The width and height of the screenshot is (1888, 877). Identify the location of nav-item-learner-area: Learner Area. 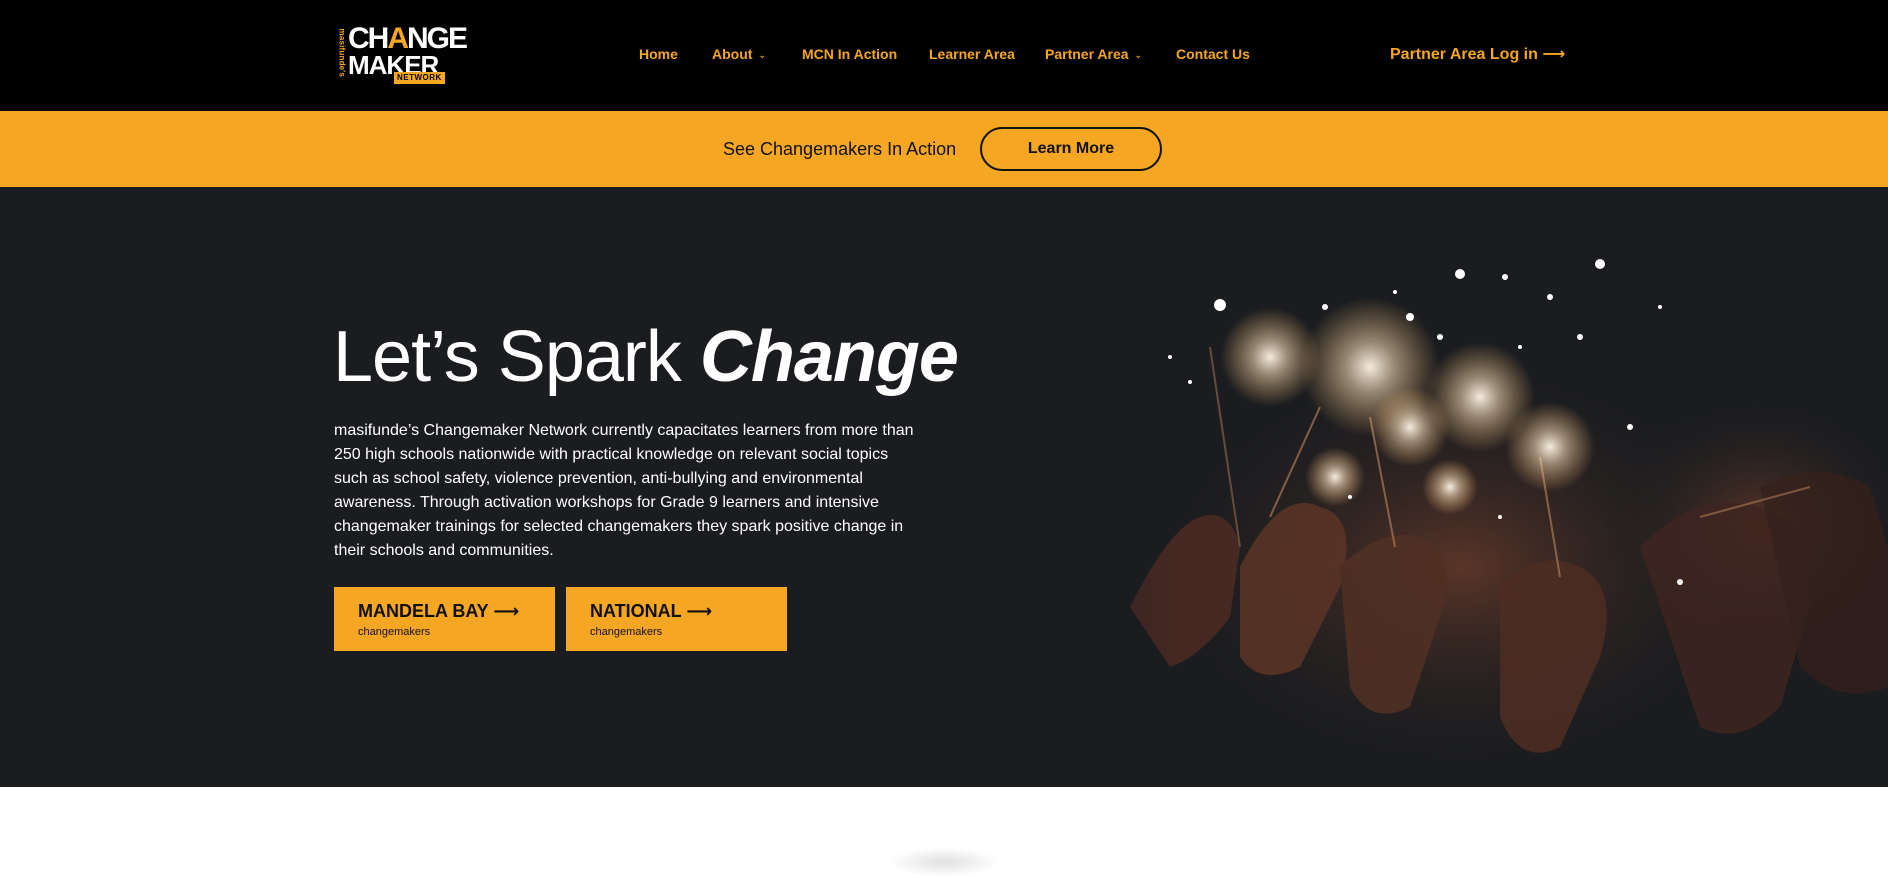
(972, 54).